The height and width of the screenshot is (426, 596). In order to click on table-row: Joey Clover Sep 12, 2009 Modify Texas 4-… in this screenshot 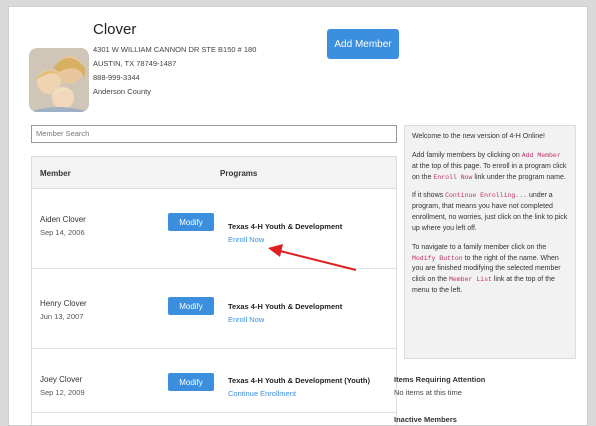, I will do `click(214, 381)`.